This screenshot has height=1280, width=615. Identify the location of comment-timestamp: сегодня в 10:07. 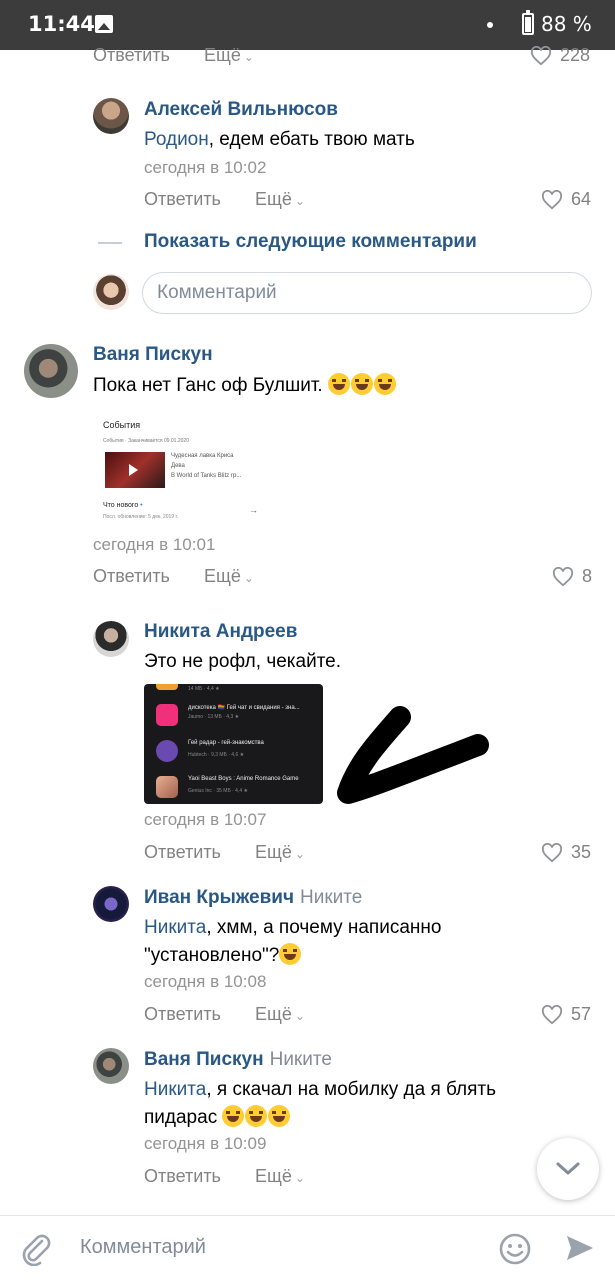
(205, 819).